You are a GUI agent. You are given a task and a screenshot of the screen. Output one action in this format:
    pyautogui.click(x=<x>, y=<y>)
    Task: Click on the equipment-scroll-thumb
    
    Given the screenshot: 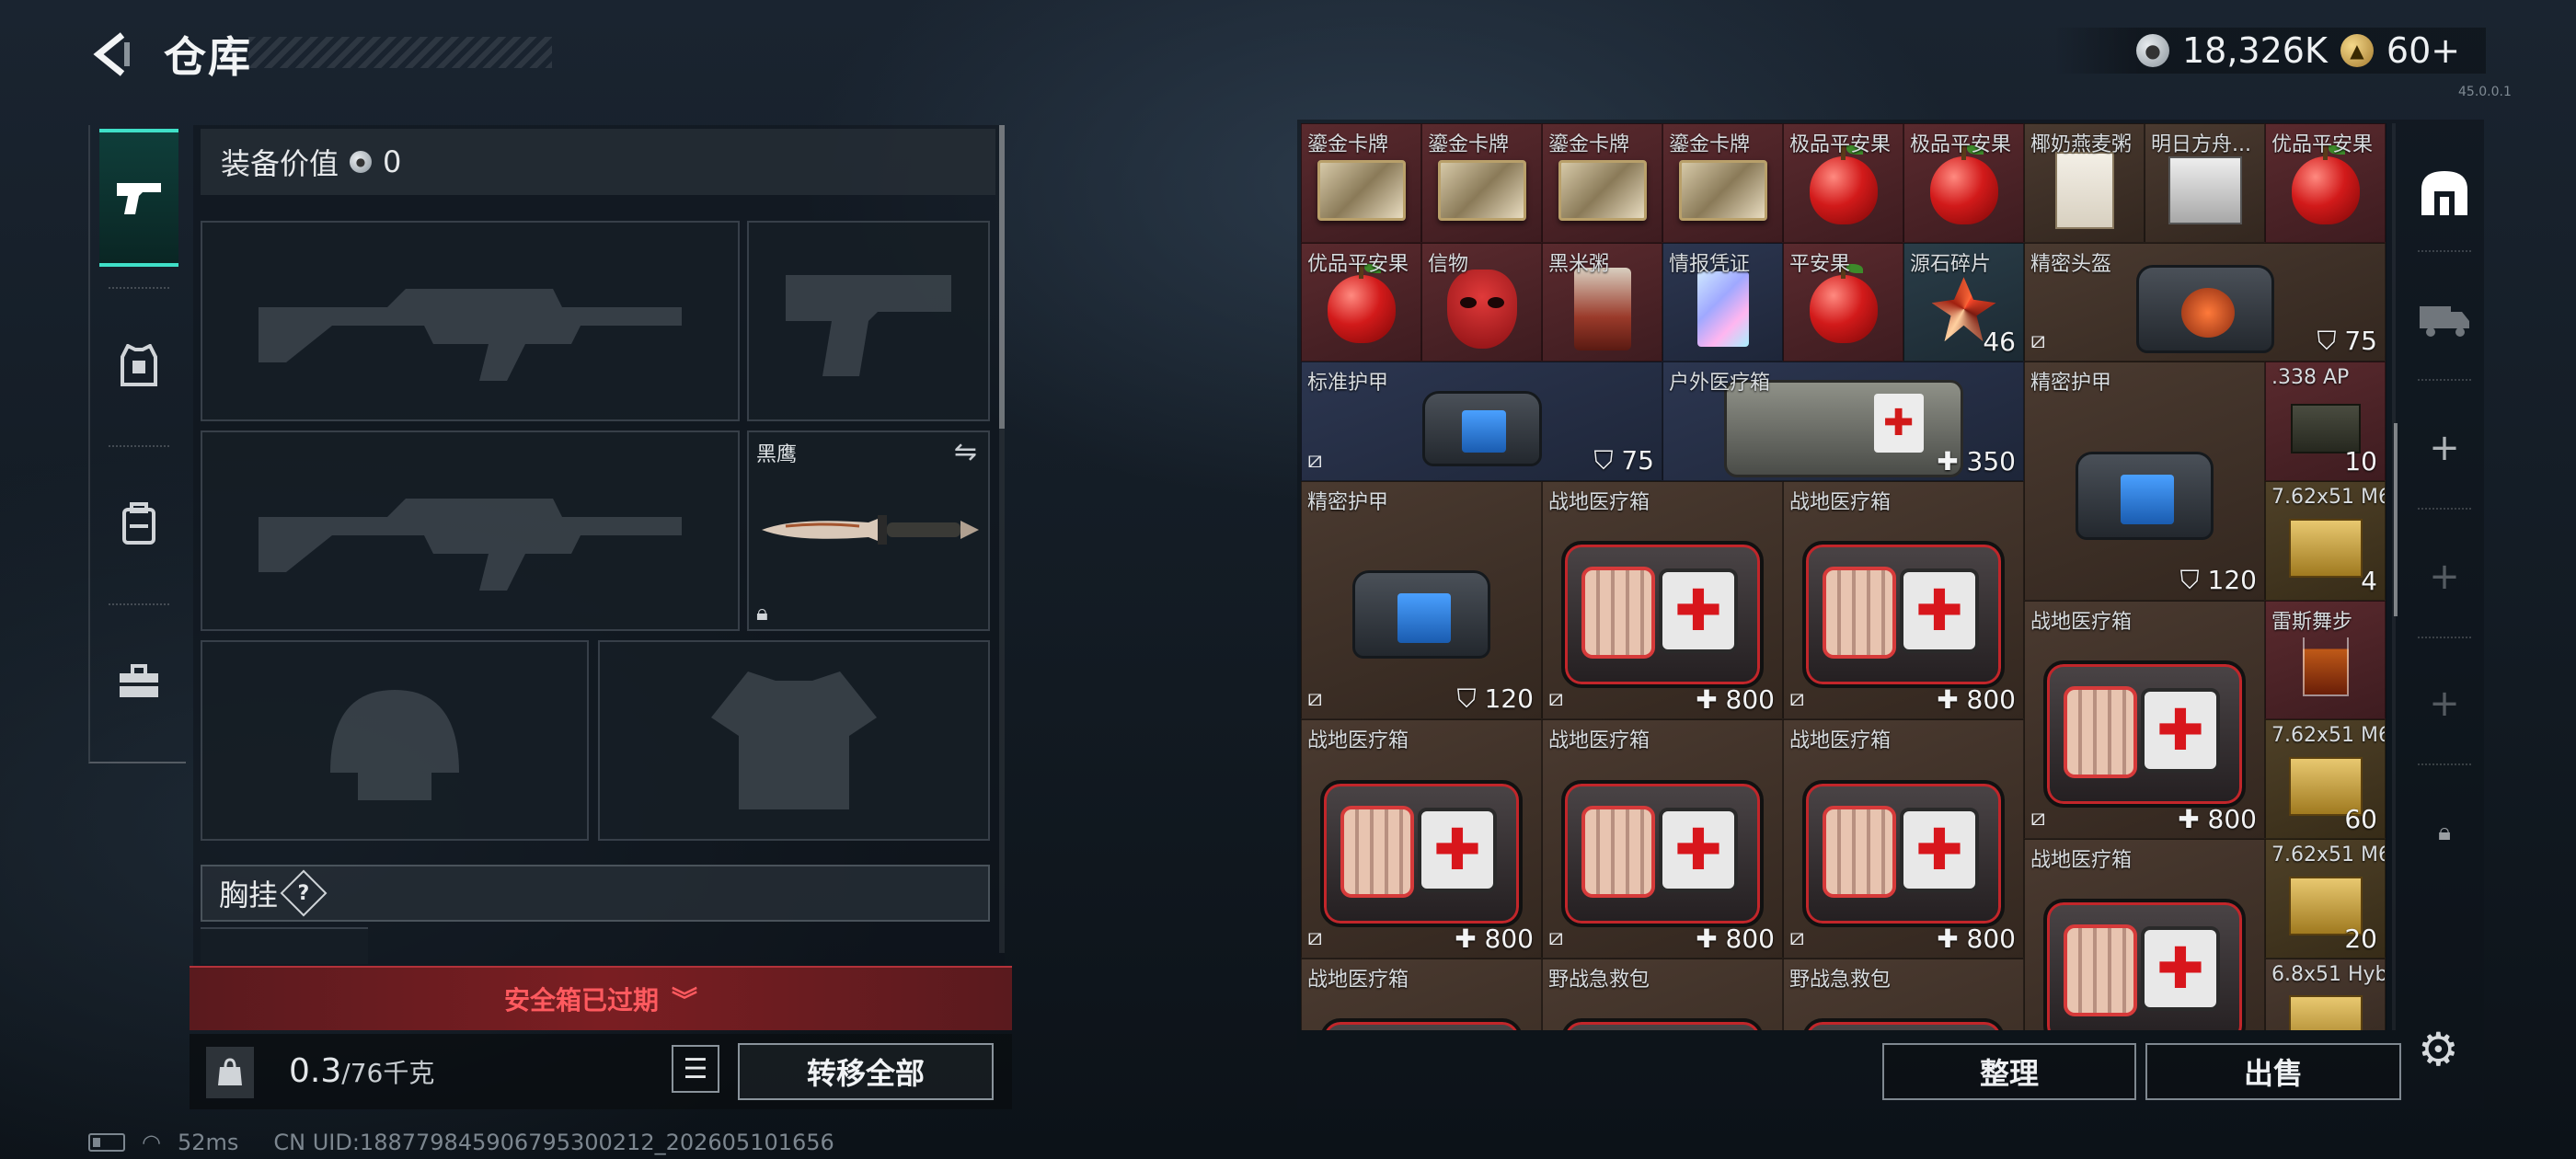 What is the action you would take?
    pyautogui.click(x=1002, y=277)
    